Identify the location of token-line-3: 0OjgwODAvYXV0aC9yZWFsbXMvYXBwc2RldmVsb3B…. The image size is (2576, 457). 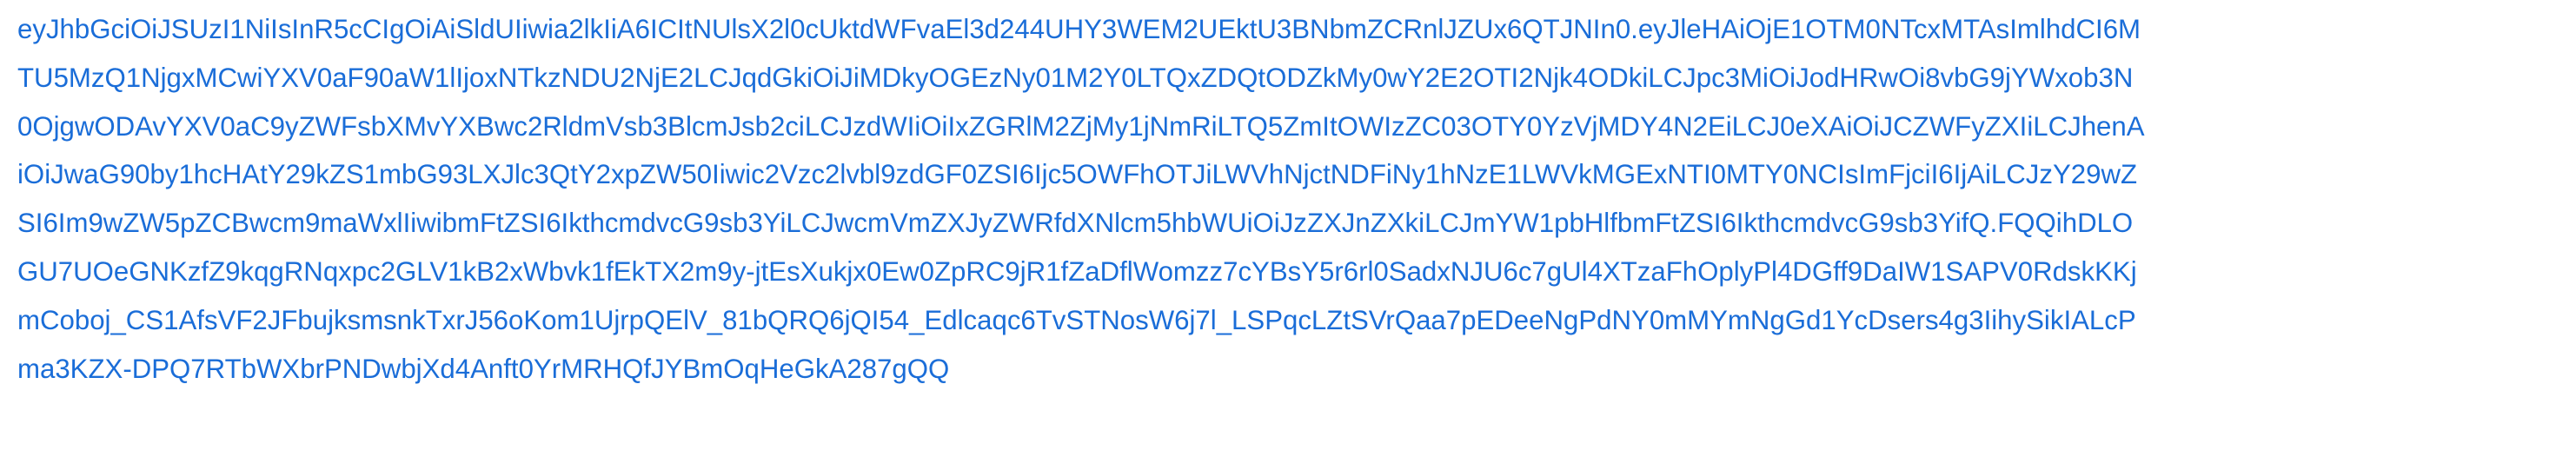
(1081, 126).